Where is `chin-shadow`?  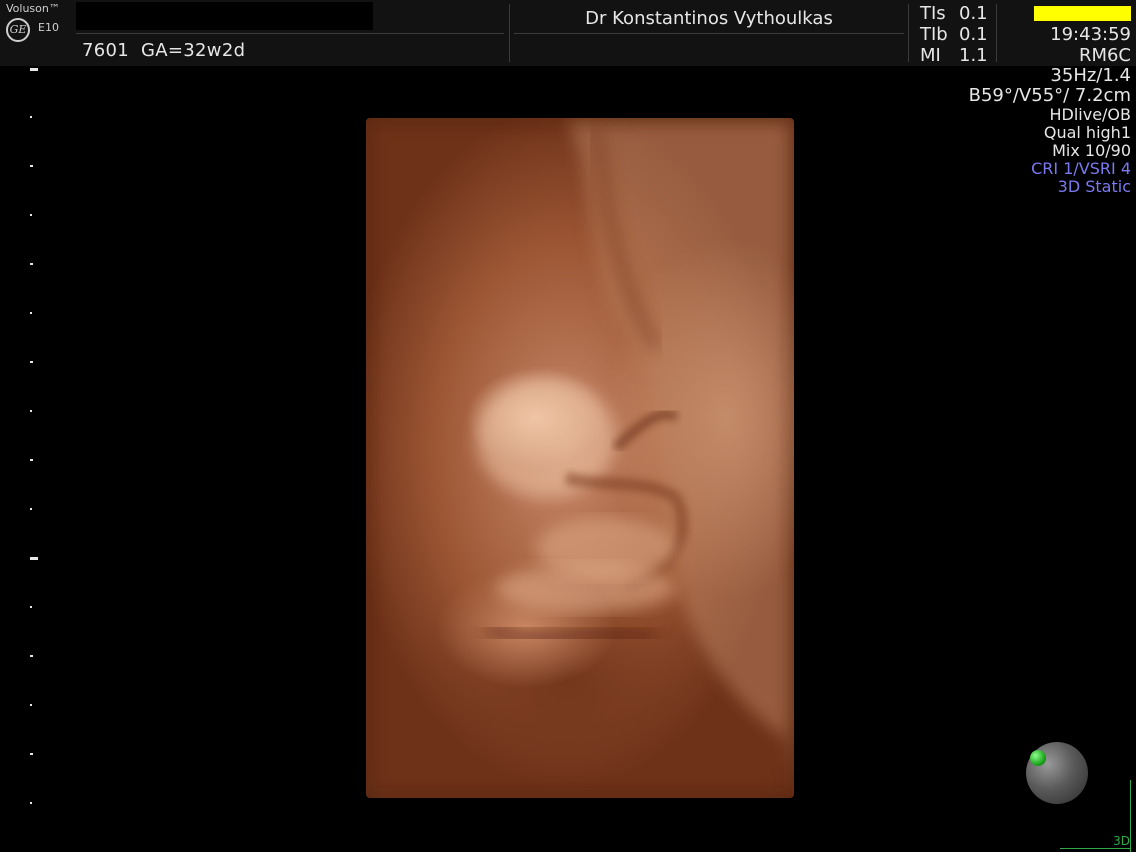
chin-shadow is located at coordinates (570, 633).